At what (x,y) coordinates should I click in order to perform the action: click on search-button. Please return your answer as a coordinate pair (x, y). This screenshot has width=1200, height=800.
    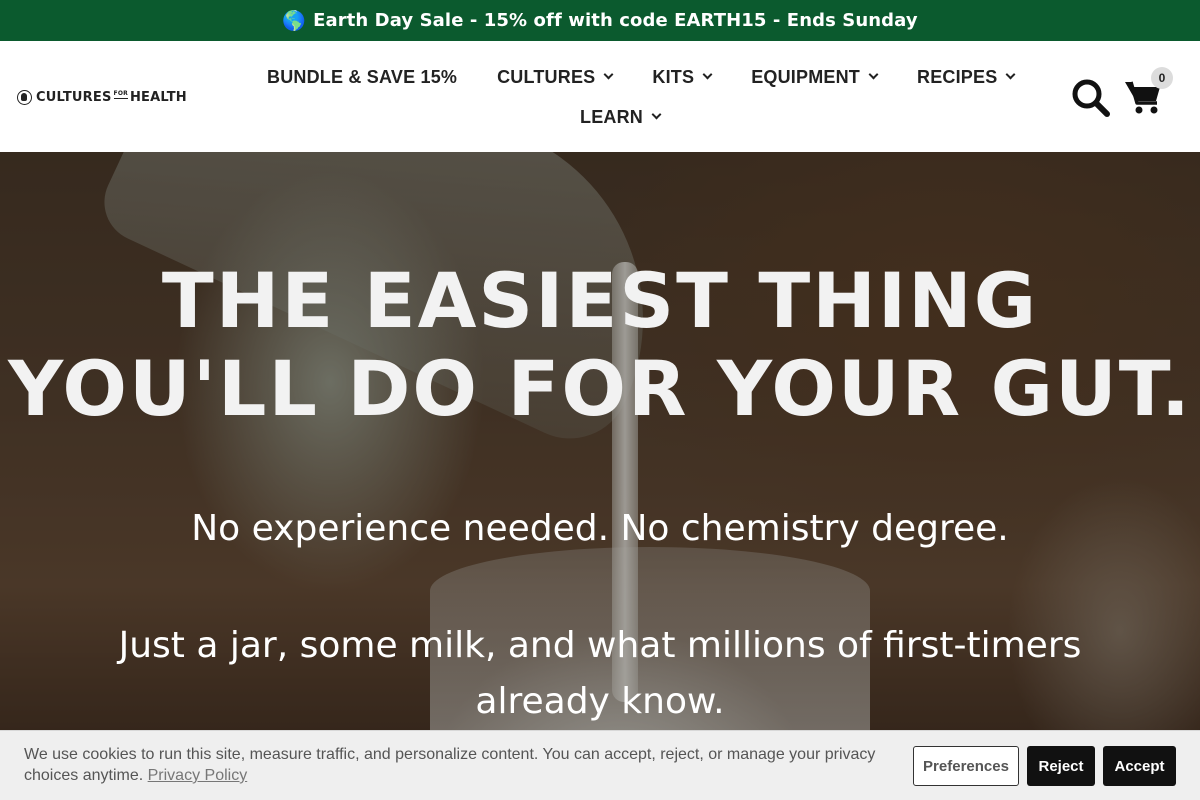
    Looking at the image, I should click on (1091, 98).